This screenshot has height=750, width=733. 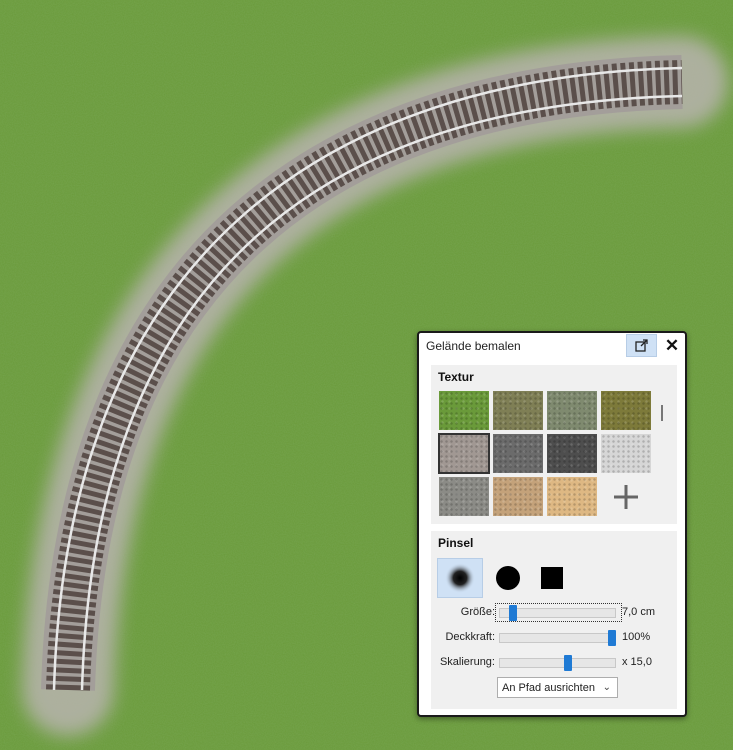 I want to click on scale-slider-thumb, so click(x=568, y=663).